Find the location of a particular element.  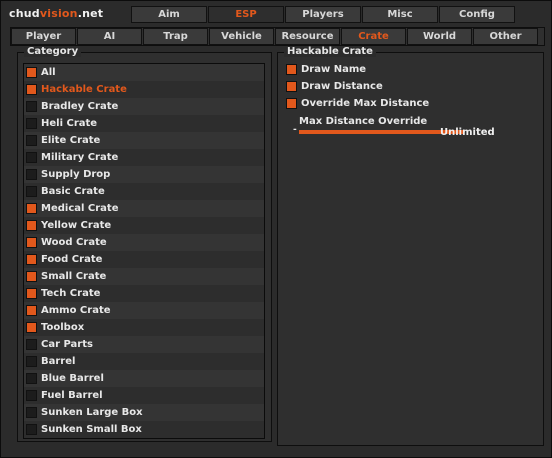

category-label: Small Crate is located at coordinates (74, 276).